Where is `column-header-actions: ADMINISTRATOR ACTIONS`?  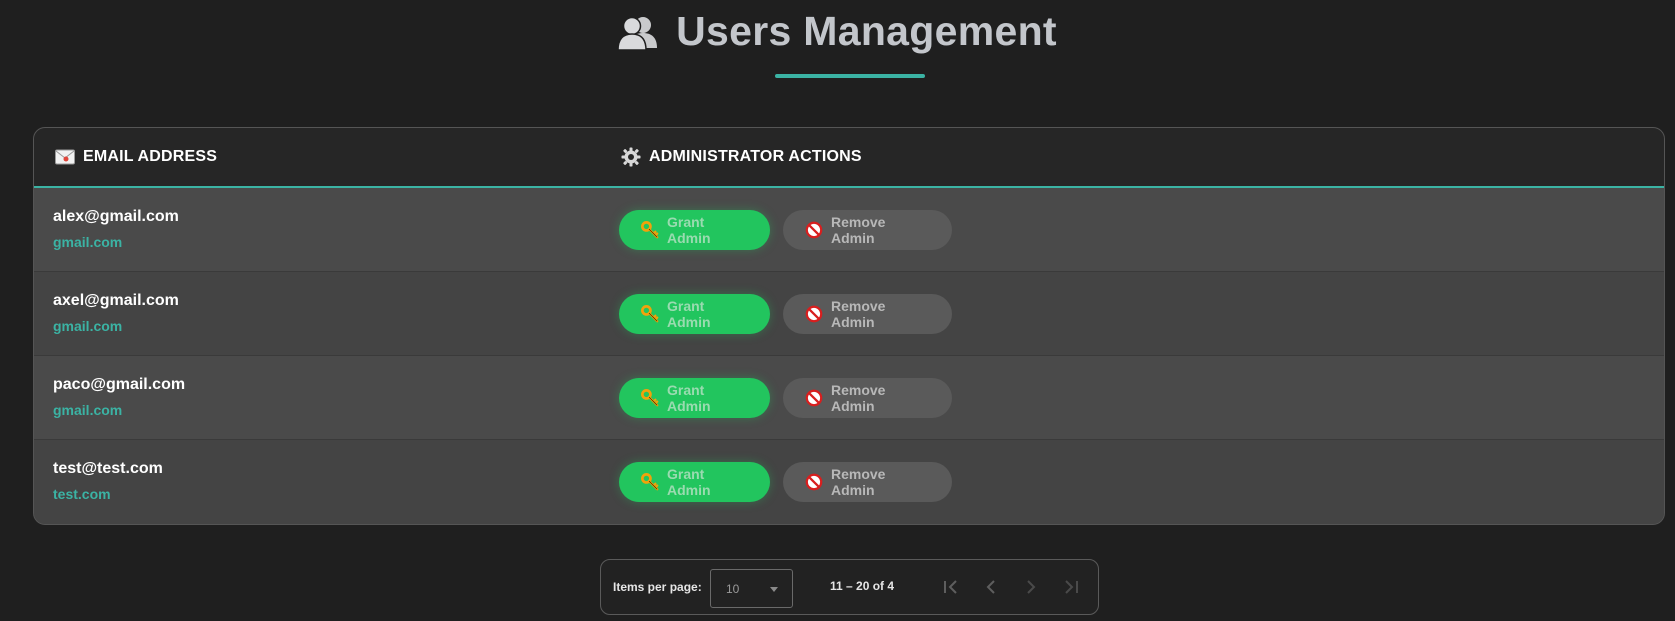
column-header-actions: ADMINISTRATOR ACTIONS is located at coordinates (741, 157).